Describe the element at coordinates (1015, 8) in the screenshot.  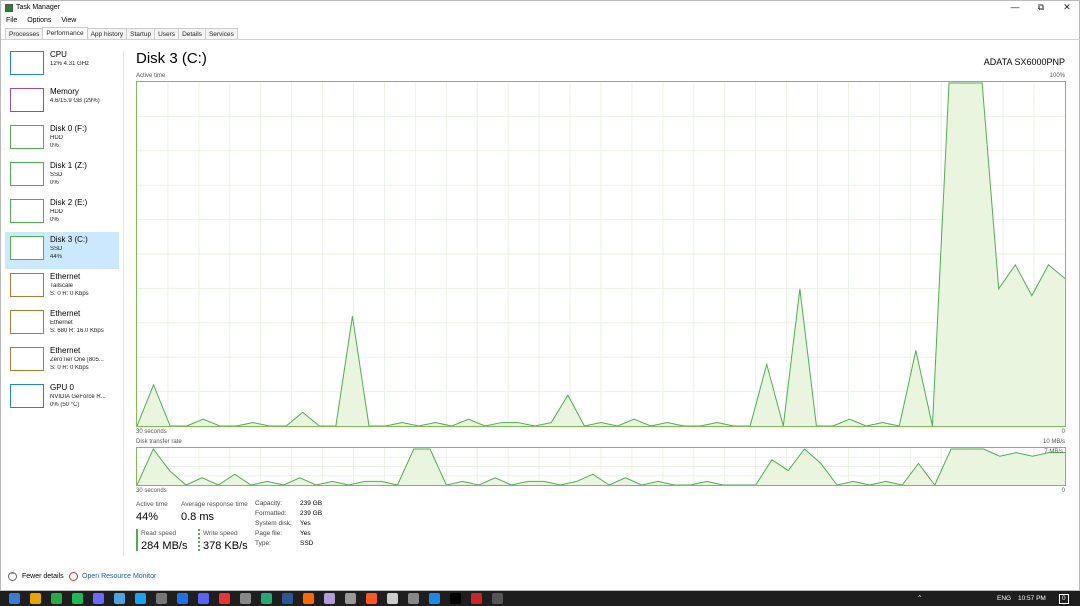
I see `minimize-button: —` at that location.